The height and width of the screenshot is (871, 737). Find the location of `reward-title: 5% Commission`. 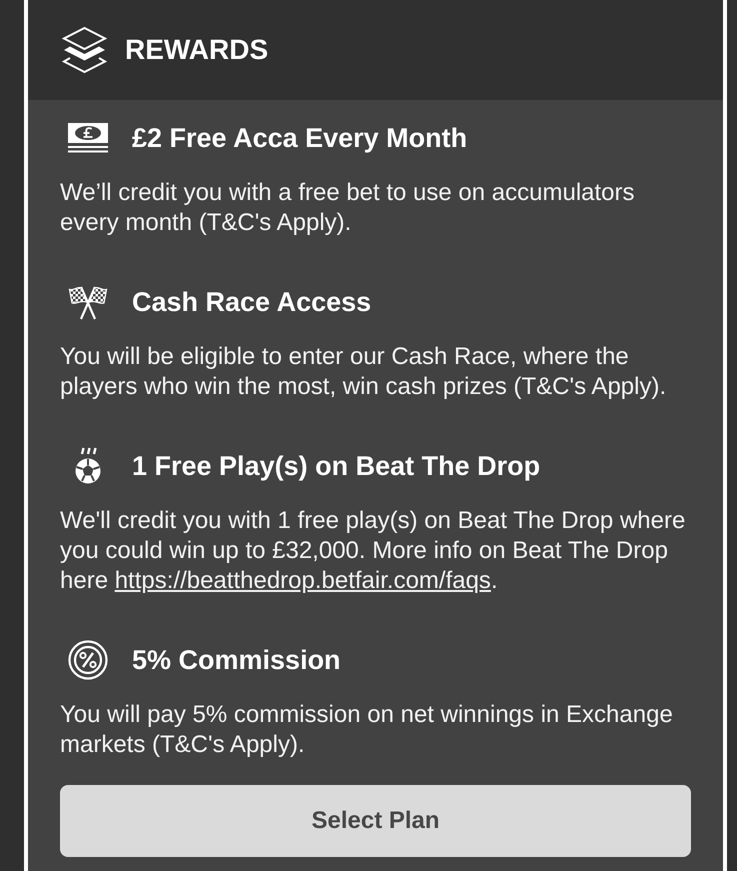

reward-title: 5% Commission is located at coordinates (236, 660).